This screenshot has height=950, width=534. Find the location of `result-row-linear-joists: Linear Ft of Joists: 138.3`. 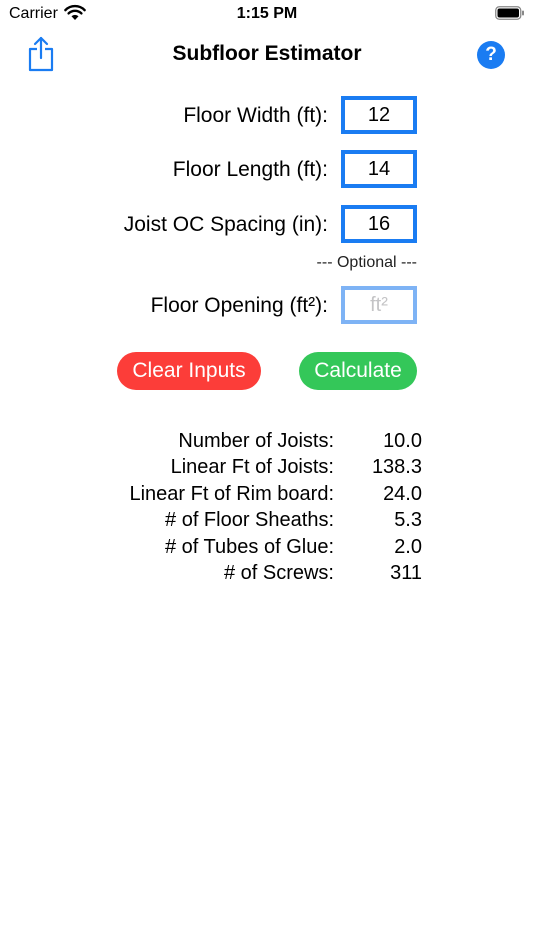

result-row-linear-joists: Linear Ft of Joists: 138.3 is located at coordinates (267, 469).